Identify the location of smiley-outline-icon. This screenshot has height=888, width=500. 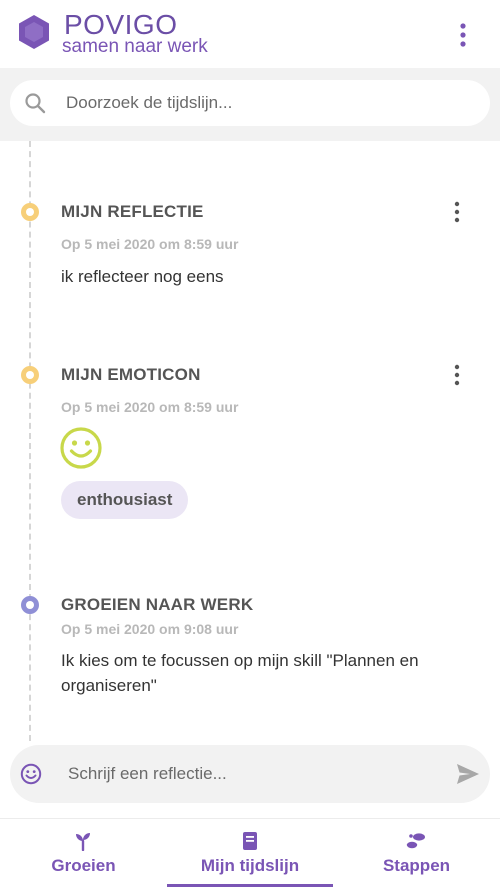
(31, 774).